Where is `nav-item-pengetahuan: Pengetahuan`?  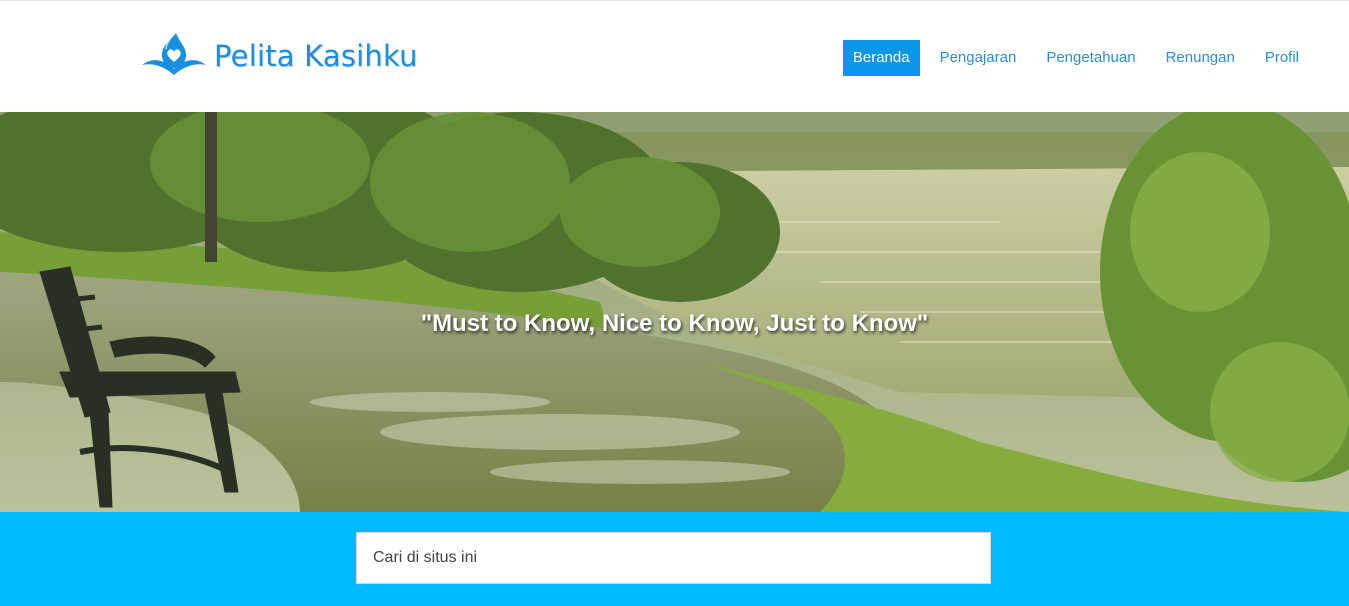
nav-item-pengetahuan: Pengetahuan is located at coordinates (1090, 58).